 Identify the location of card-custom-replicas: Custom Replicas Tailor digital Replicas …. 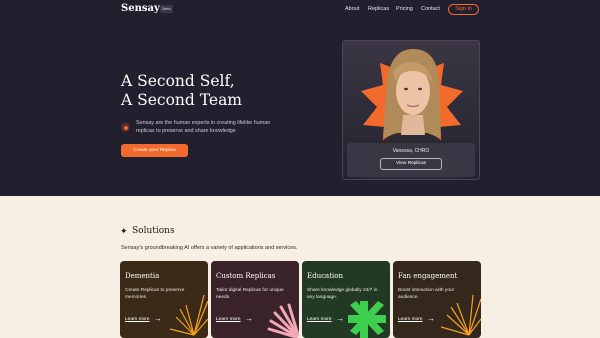
(255, 299).